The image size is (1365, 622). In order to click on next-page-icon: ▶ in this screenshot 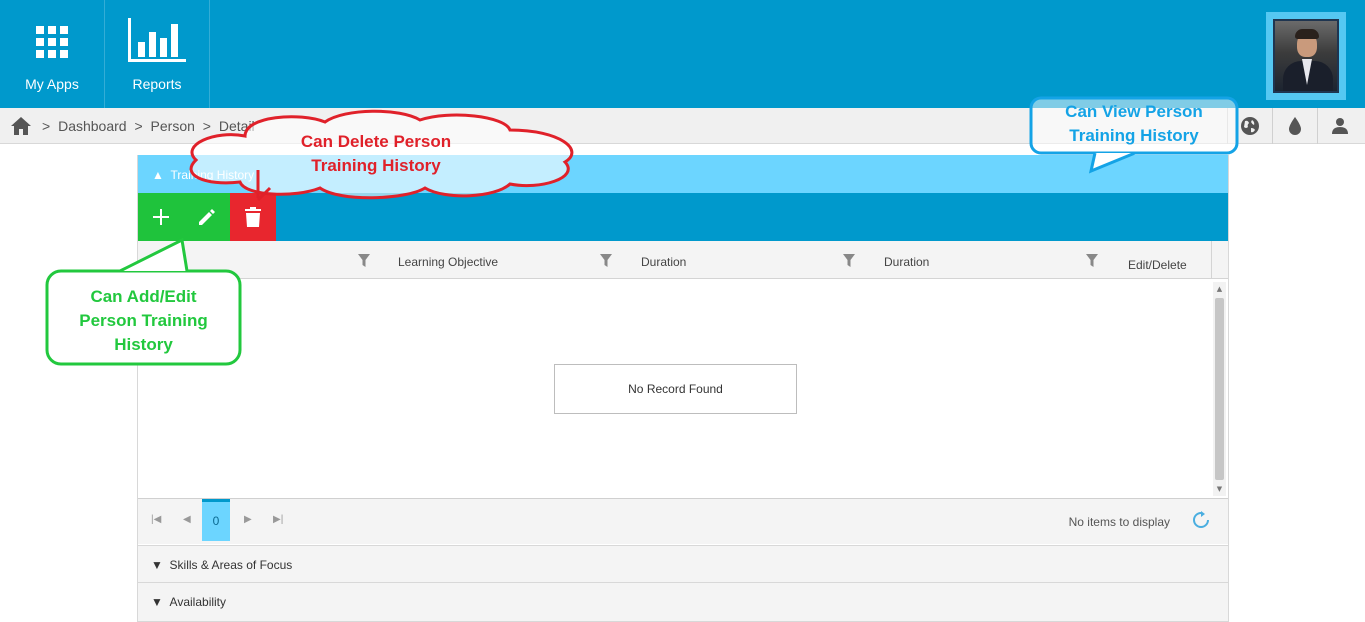, I will do `click(248, 519)`.